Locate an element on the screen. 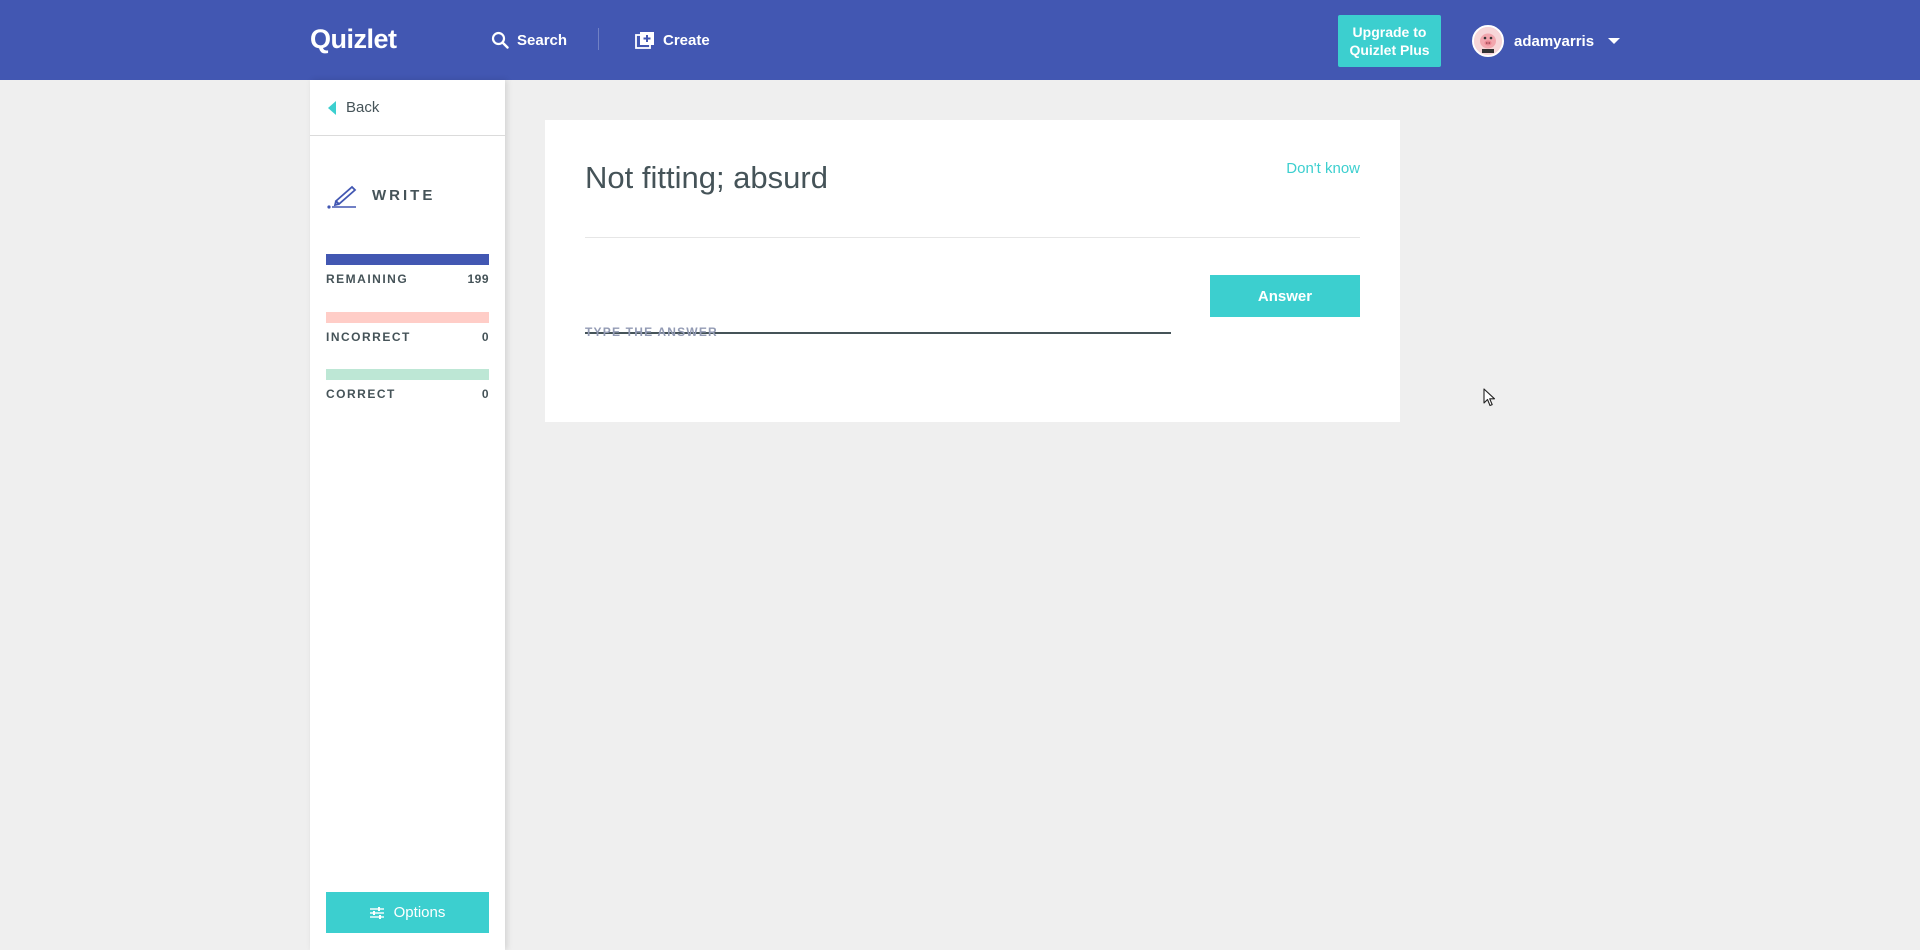 This screenshot has width=1920, height=950. study-mode-header: WRITE is located at coordinates (380, 195).